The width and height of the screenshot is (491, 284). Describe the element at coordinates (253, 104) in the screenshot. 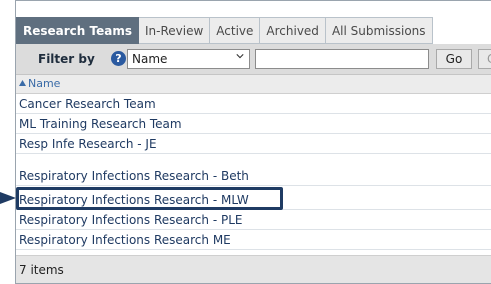

I see `list-item: Cancer Research Team` at that location.